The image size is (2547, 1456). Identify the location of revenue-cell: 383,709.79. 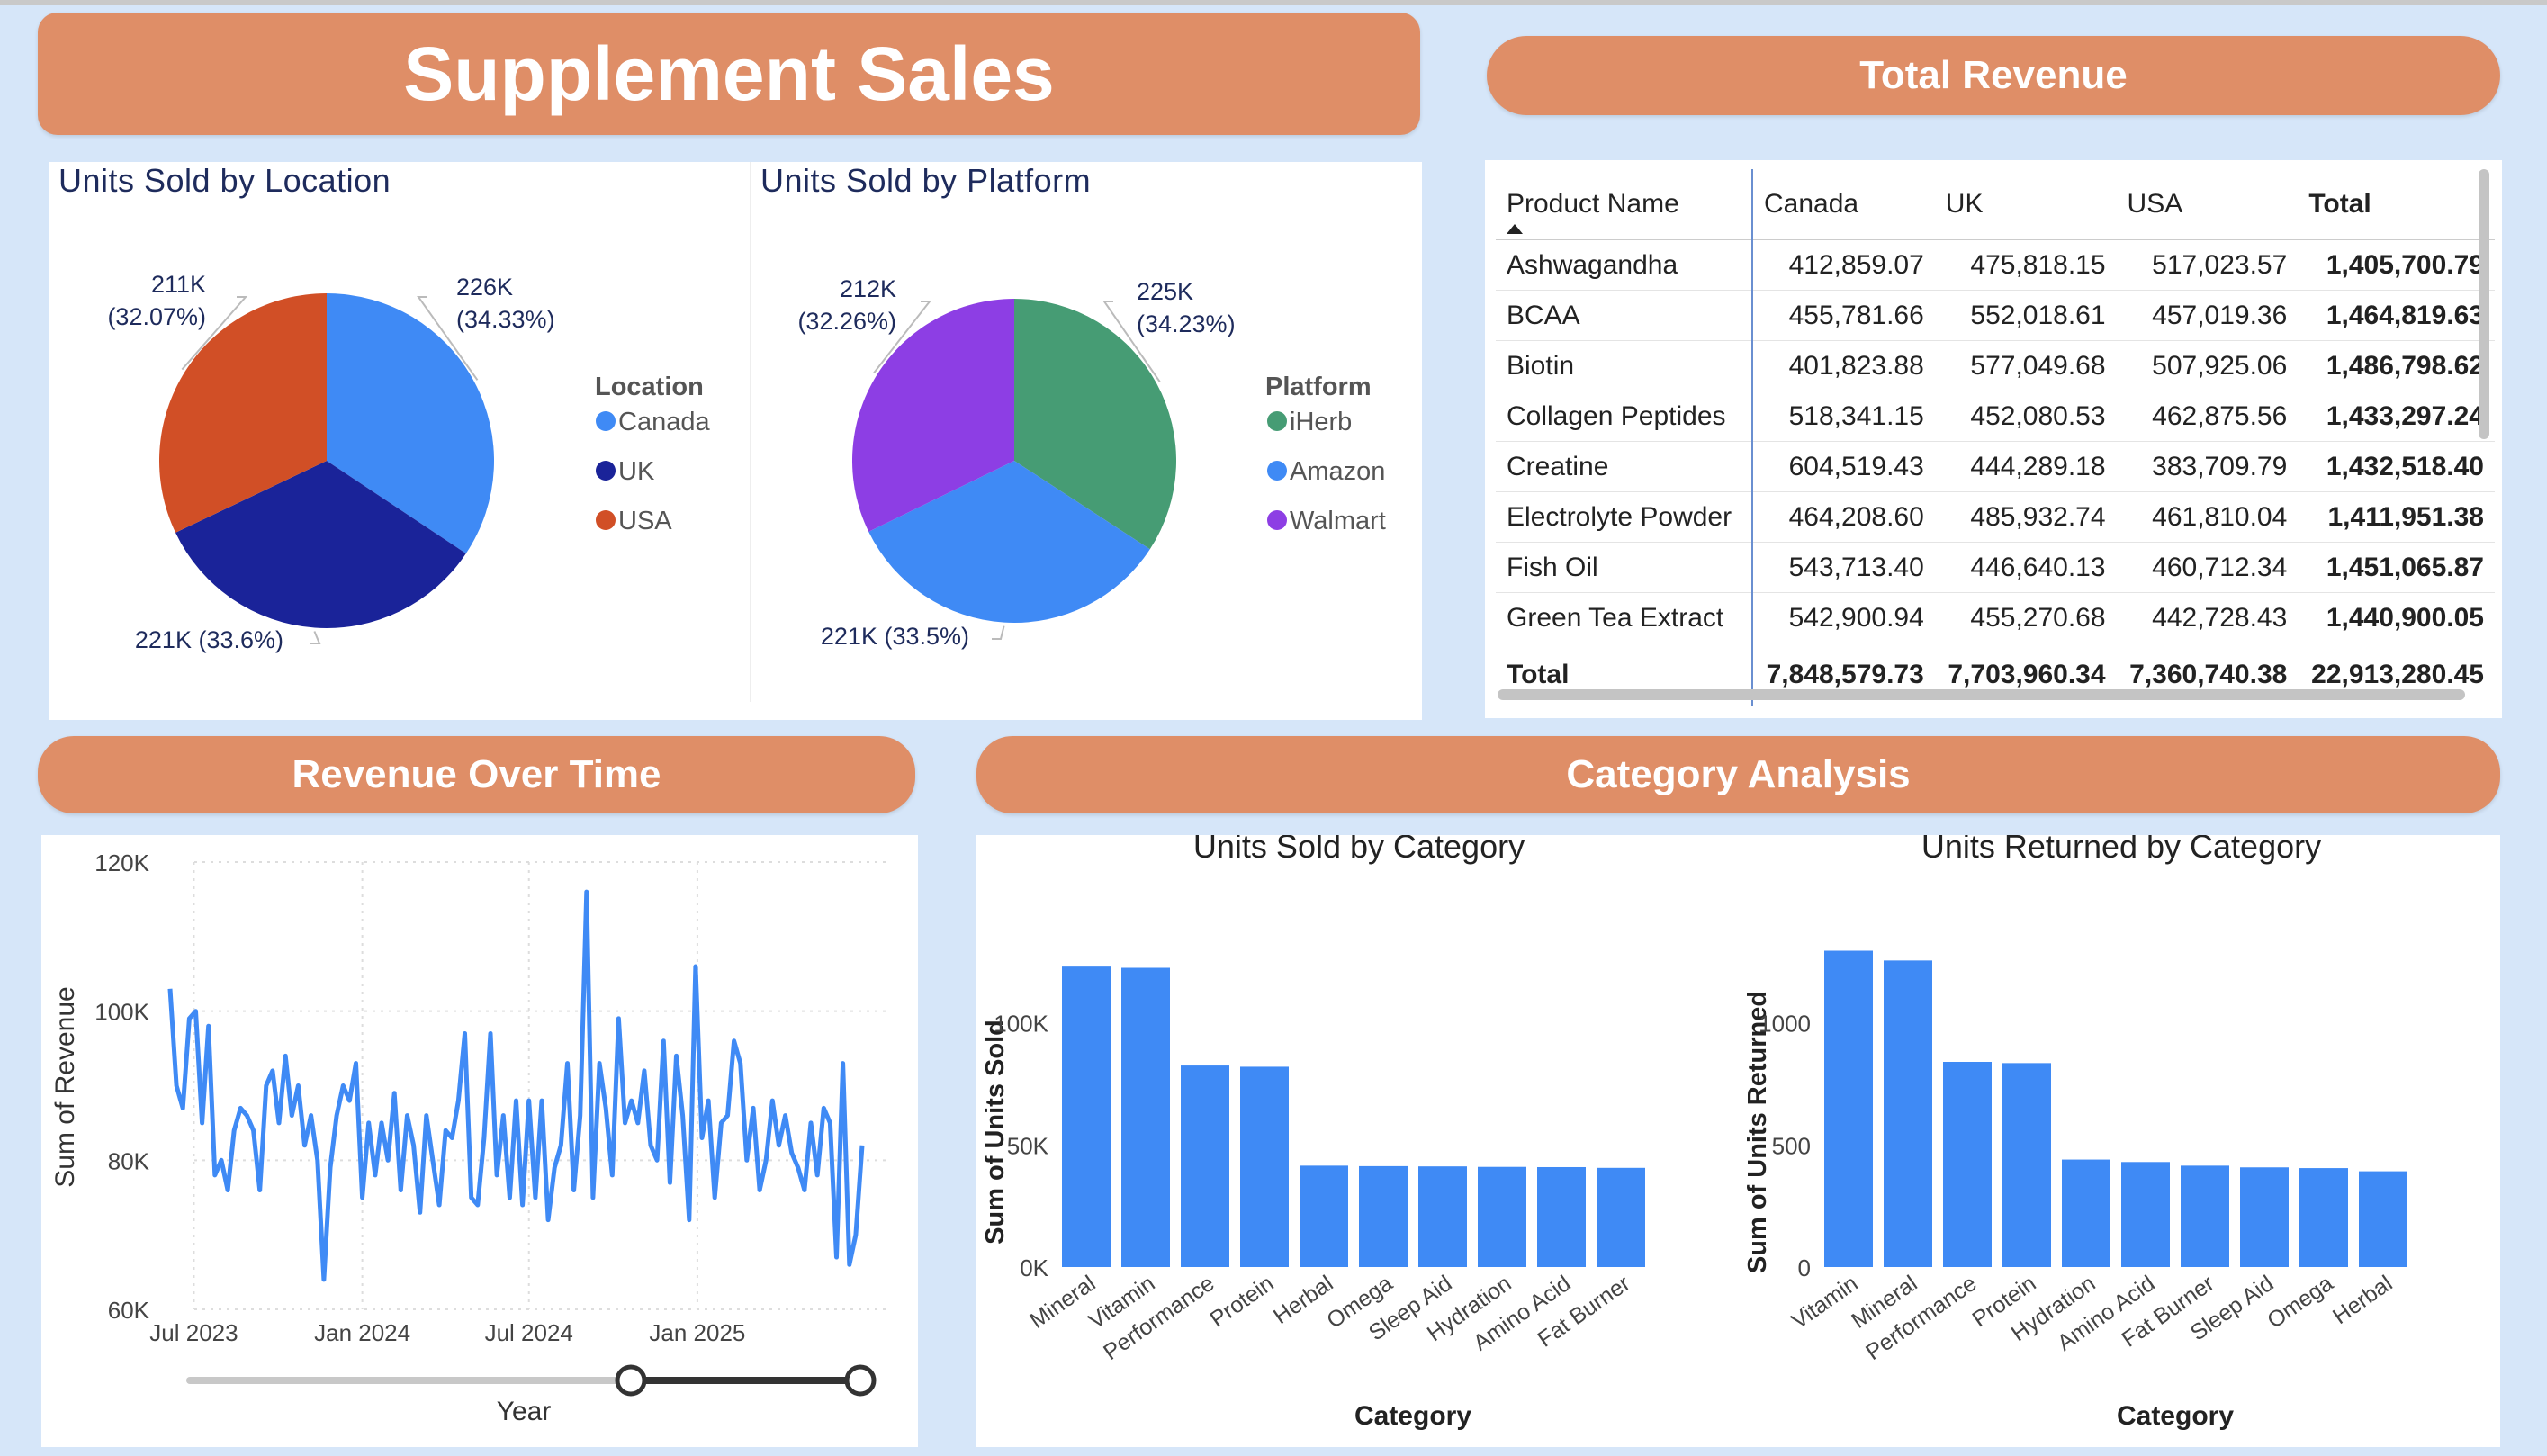
(2207, 466).